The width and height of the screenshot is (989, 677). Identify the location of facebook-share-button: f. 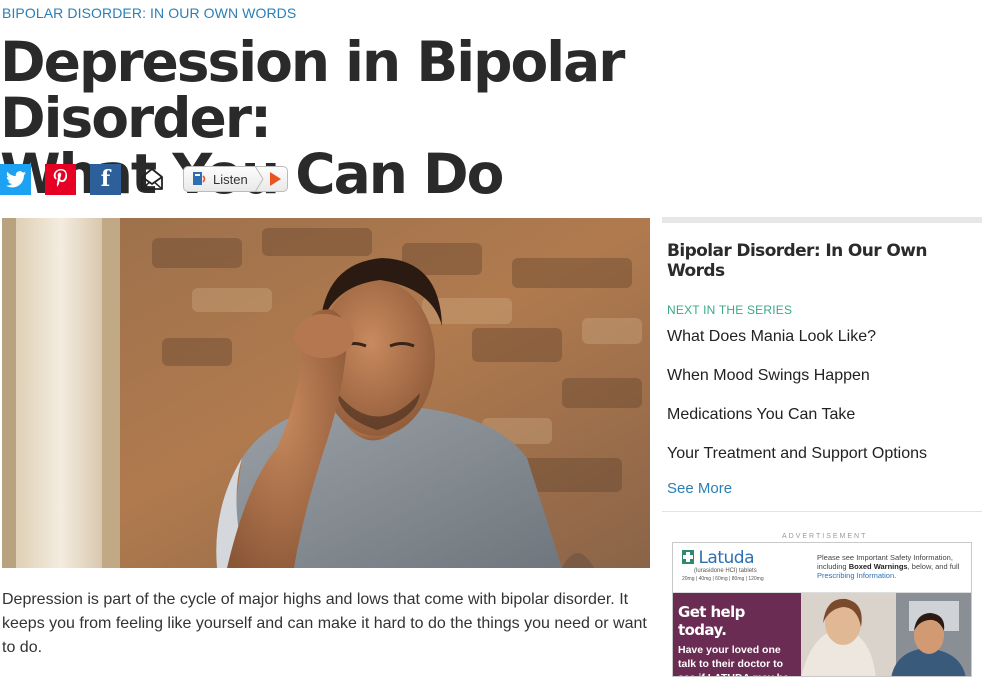
(105, 179).